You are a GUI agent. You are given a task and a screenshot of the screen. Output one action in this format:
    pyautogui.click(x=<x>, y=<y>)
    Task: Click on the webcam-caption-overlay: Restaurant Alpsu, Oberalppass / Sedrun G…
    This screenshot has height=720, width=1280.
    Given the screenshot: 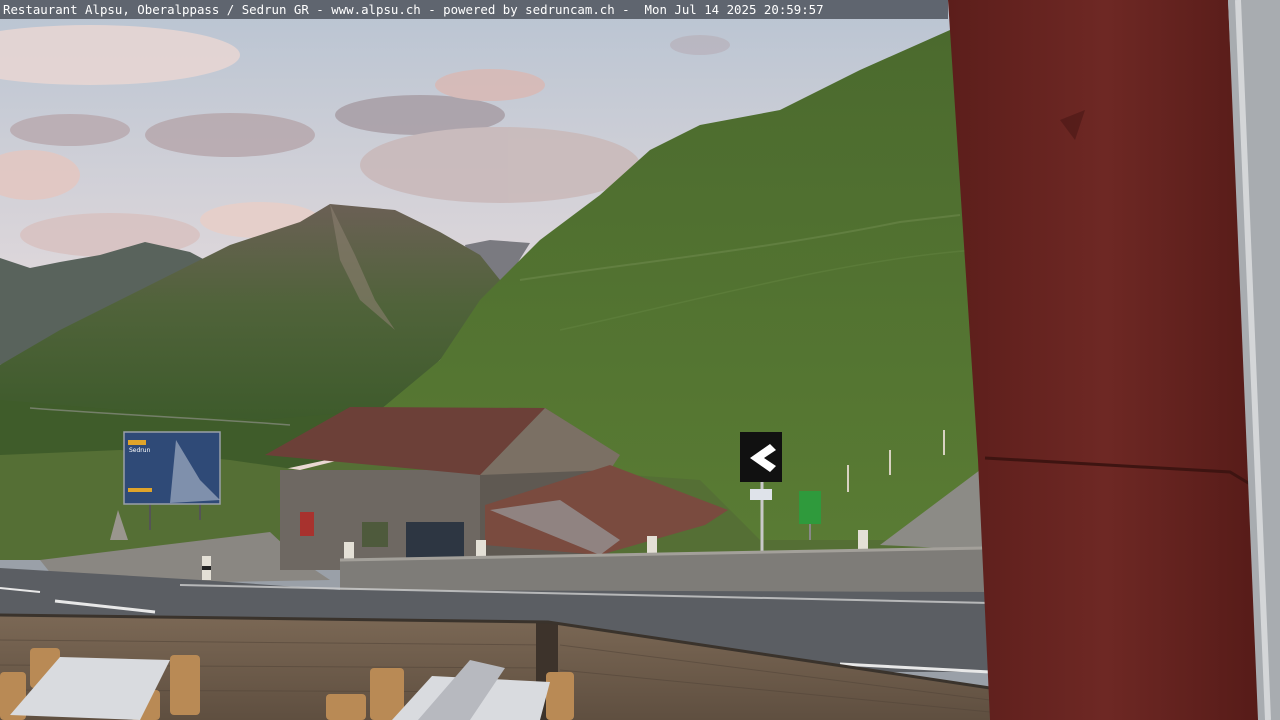 What is the action you would take?
    pyautogui.click(x=474, y=9)
    